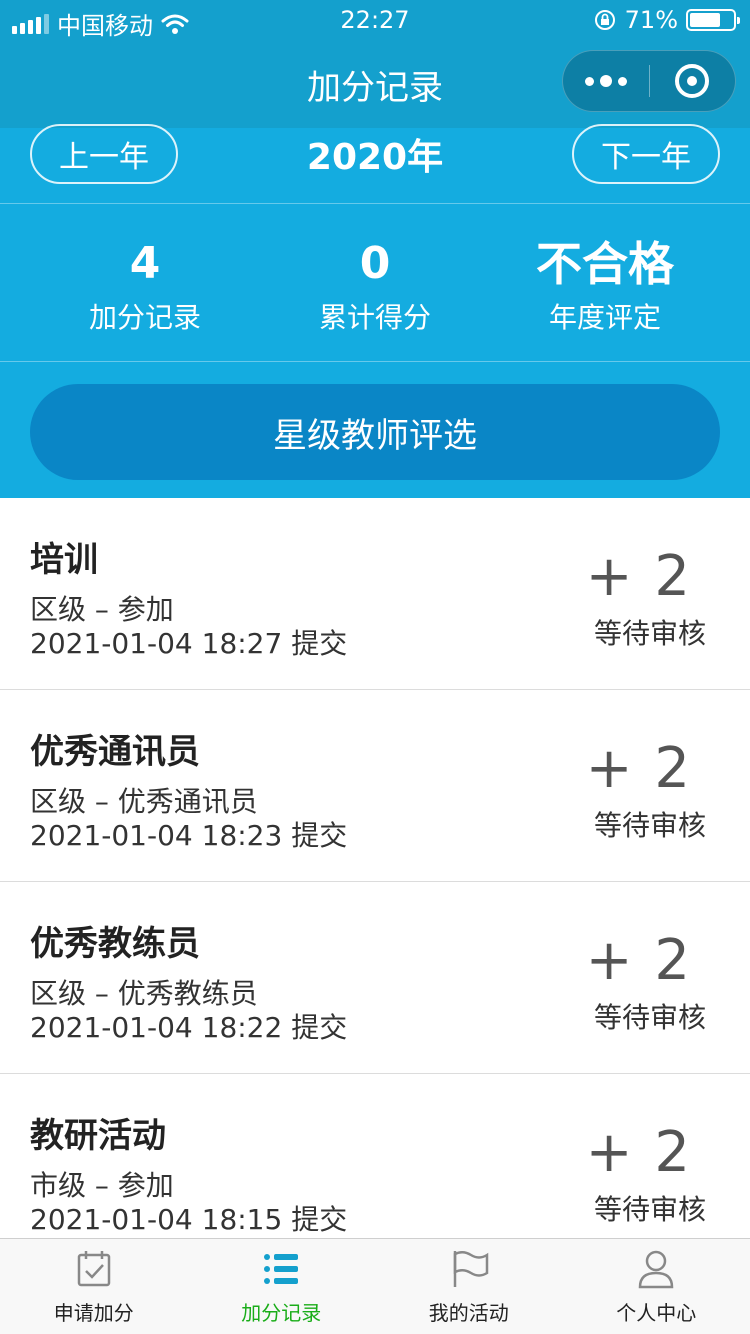  I want to click on record-title: 优秀通讯员, so click(115, 752).